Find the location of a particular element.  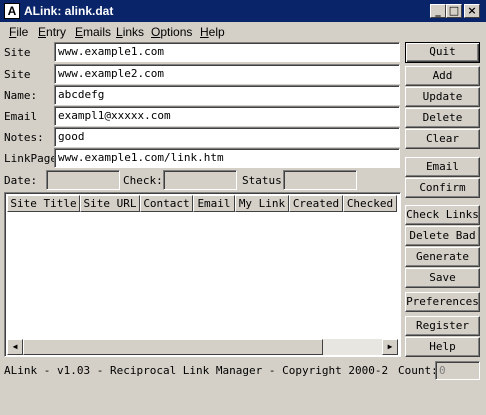

linkpage-label: LinkPage is located at coordinates (30, 158).